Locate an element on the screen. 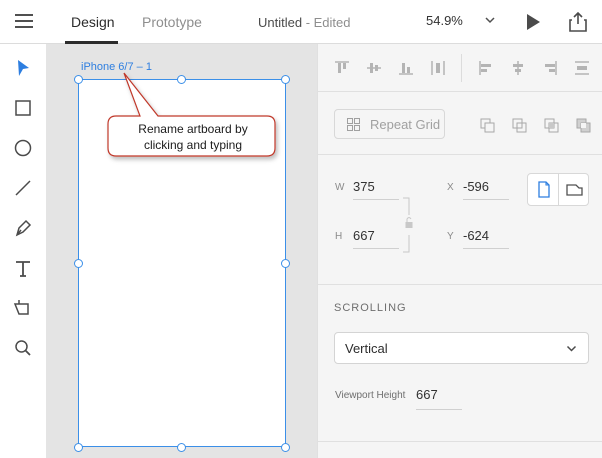  text-tool-icon is located at coordinates (23, 268).